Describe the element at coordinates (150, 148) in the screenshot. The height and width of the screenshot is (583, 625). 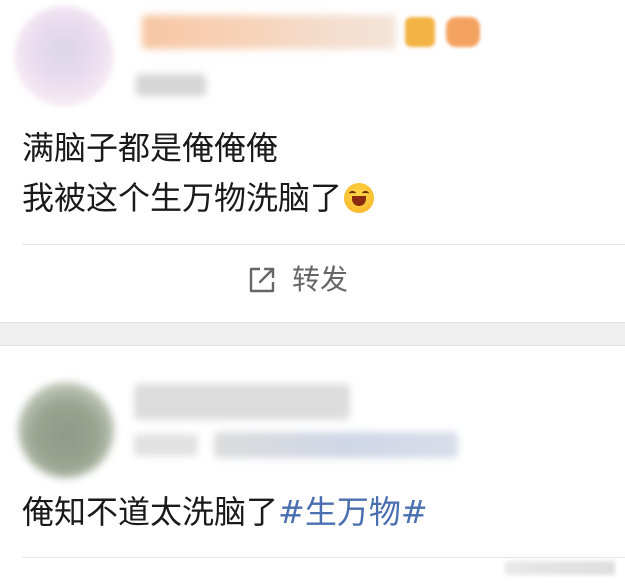
I see `post-text-line: 满脑子都是俺俺俺` at that location.